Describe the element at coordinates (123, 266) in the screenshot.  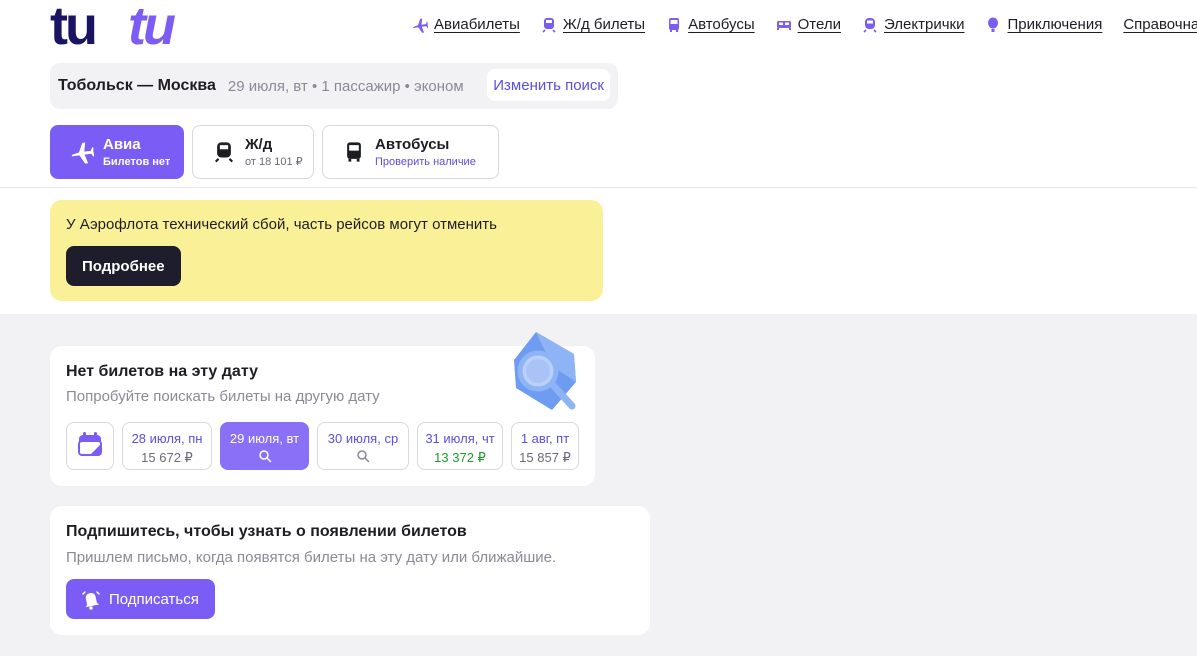
I see `more-info-button: Подробнее` at that location.